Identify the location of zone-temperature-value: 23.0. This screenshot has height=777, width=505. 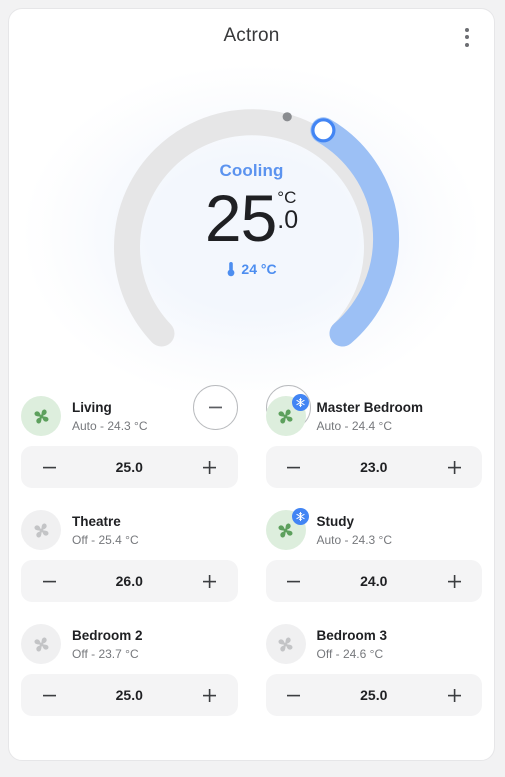
(374, 467).